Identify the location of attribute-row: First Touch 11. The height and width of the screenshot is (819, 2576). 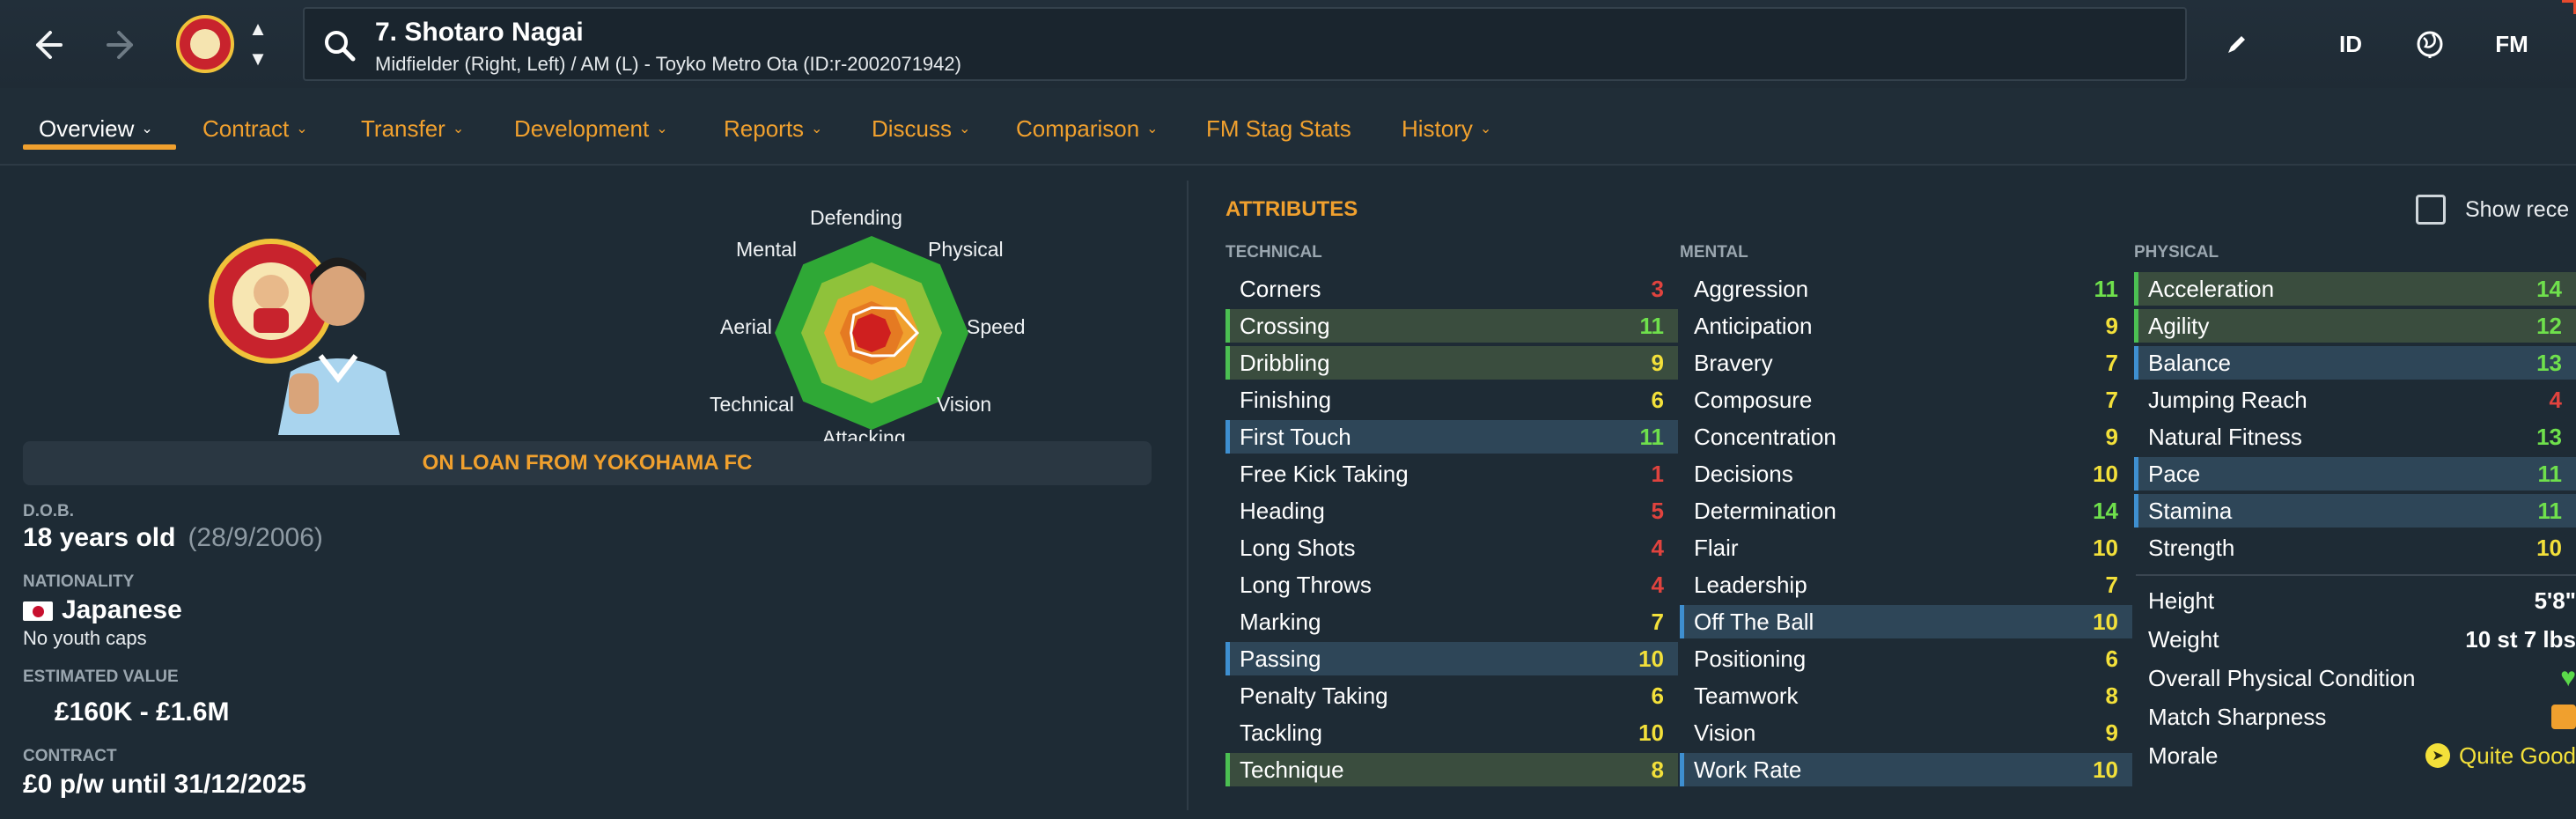
(1451, 437).